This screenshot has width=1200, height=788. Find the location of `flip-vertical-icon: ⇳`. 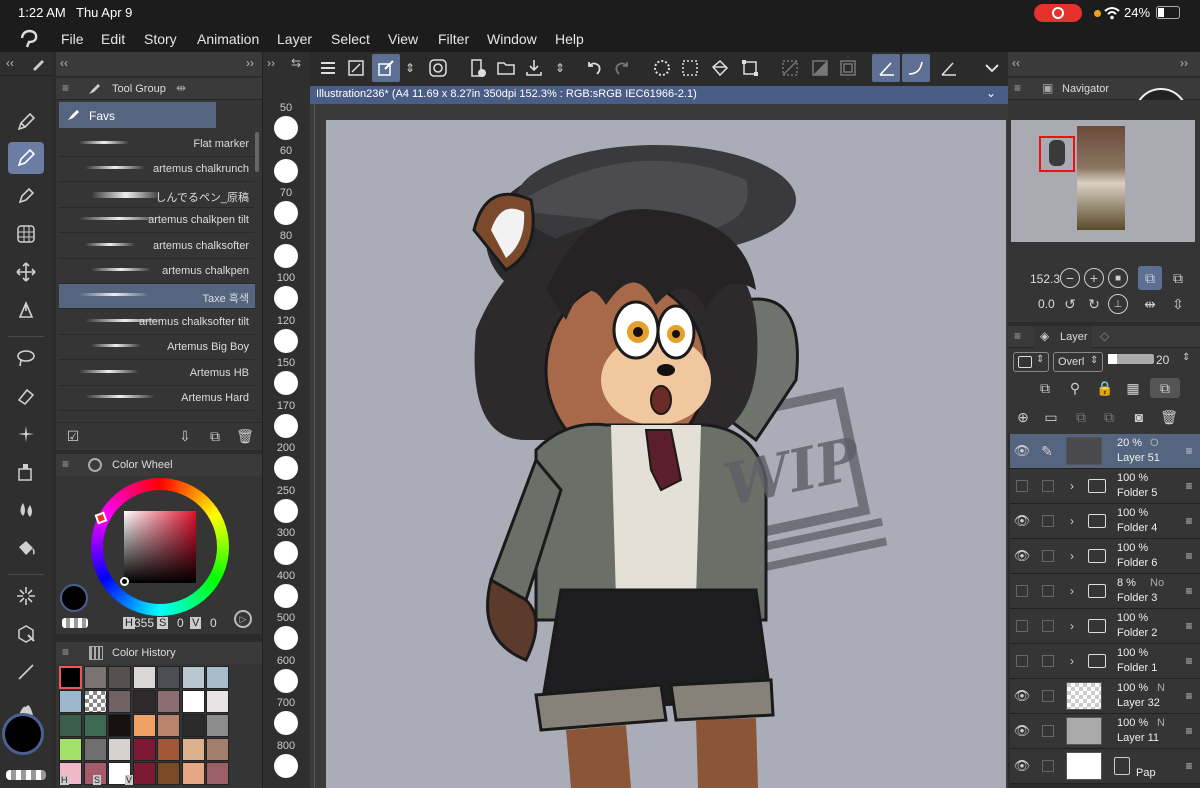

flip-vertical-icon: ⇳ is located at coordinates (1178, 304).